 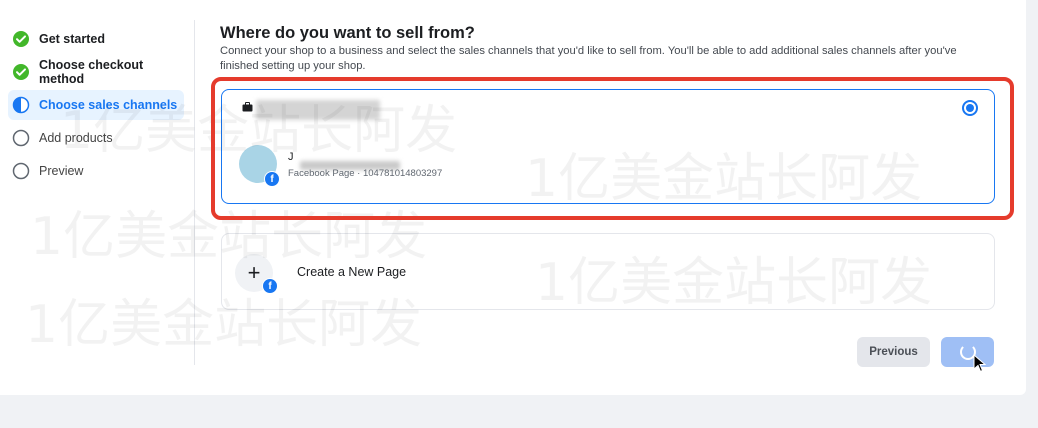 I want to click on facebook-badge-icon: f, so click(x=270, y=286).